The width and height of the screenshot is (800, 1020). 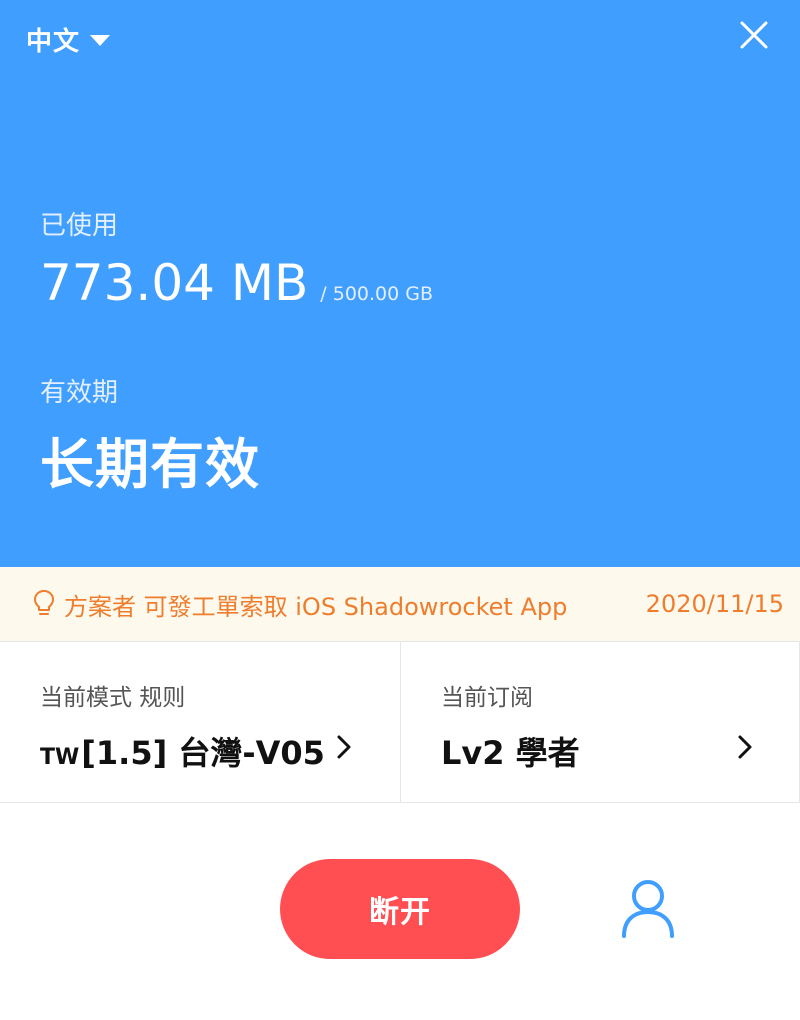 What do you see at coordinates (754, 37) in the screenshot?
I see `close-icon` at bounding box center [754, 37].